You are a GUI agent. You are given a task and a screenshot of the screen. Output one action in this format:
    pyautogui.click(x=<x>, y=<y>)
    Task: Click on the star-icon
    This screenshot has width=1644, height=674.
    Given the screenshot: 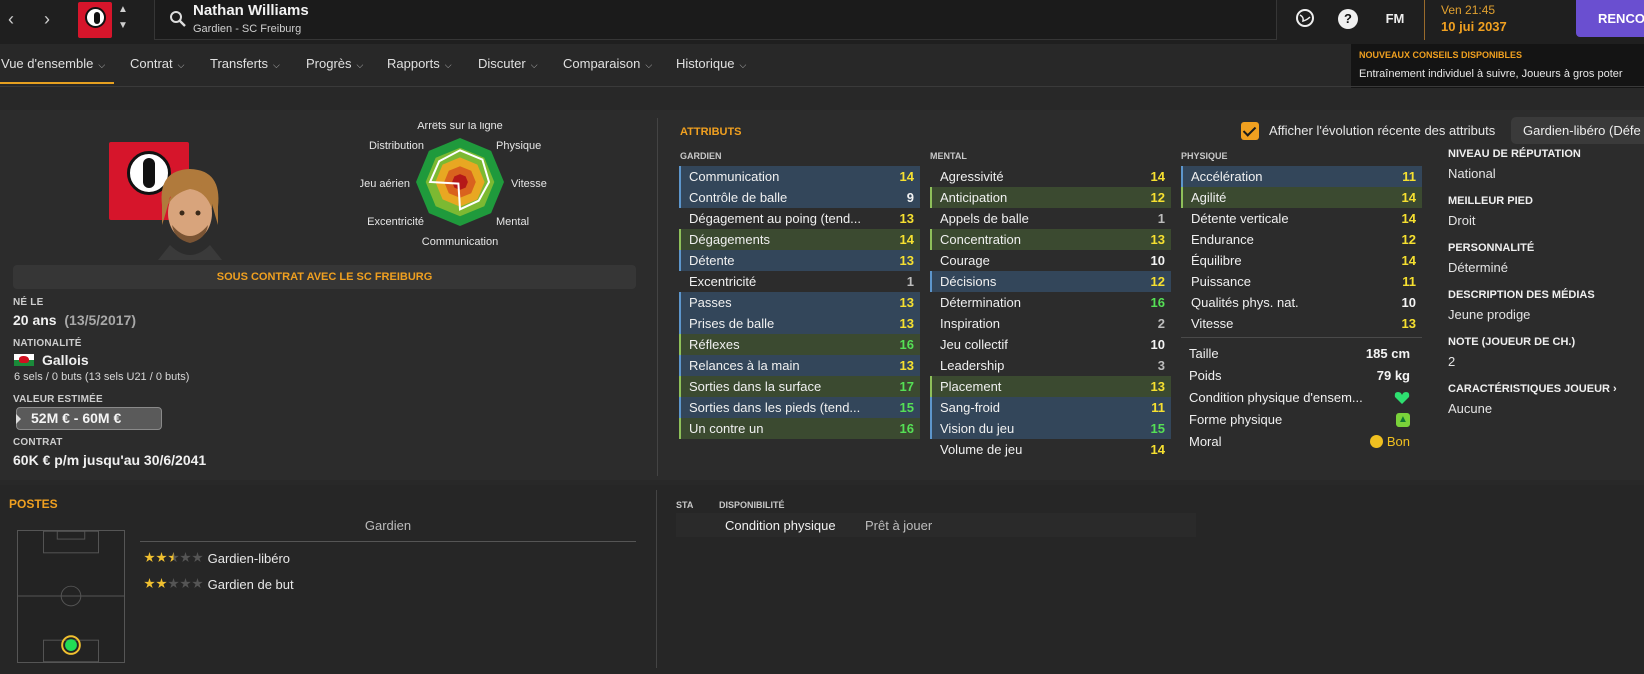 What is the action you would take?
    pyautogui.click(x=149, y=583)
    